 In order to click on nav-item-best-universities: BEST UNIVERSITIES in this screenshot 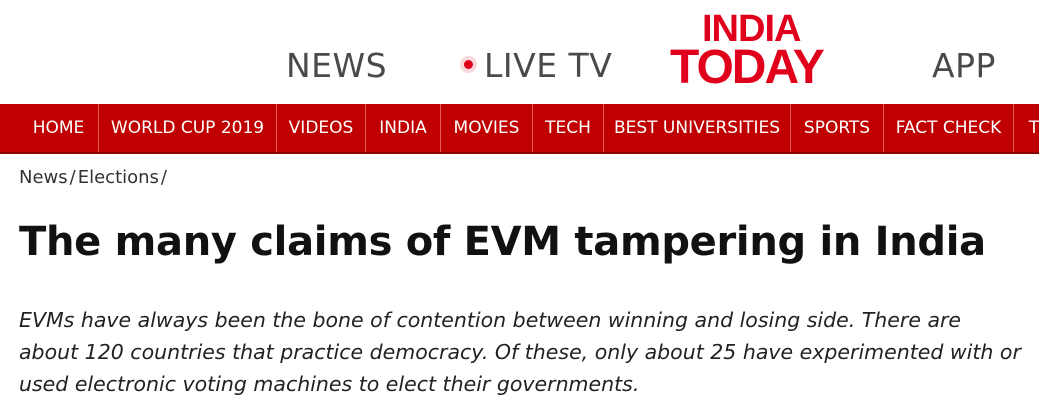, I will do `click(697, 128)`.